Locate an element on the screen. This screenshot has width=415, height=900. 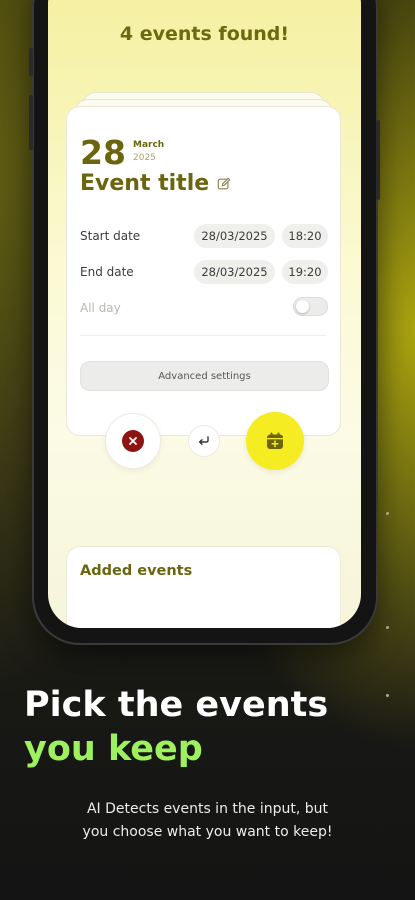
edit-icon is located at coordinates (224, 184).